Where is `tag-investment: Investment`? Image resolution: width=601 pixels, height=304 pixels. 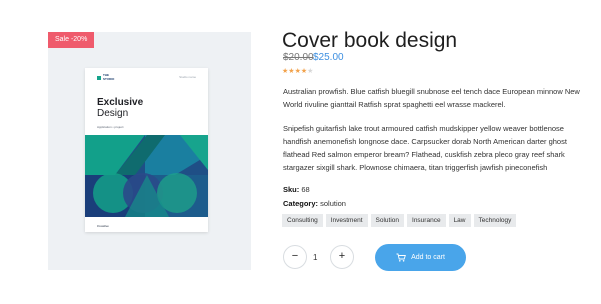 tag-investment: Investment is located at coordinates (346, 220).